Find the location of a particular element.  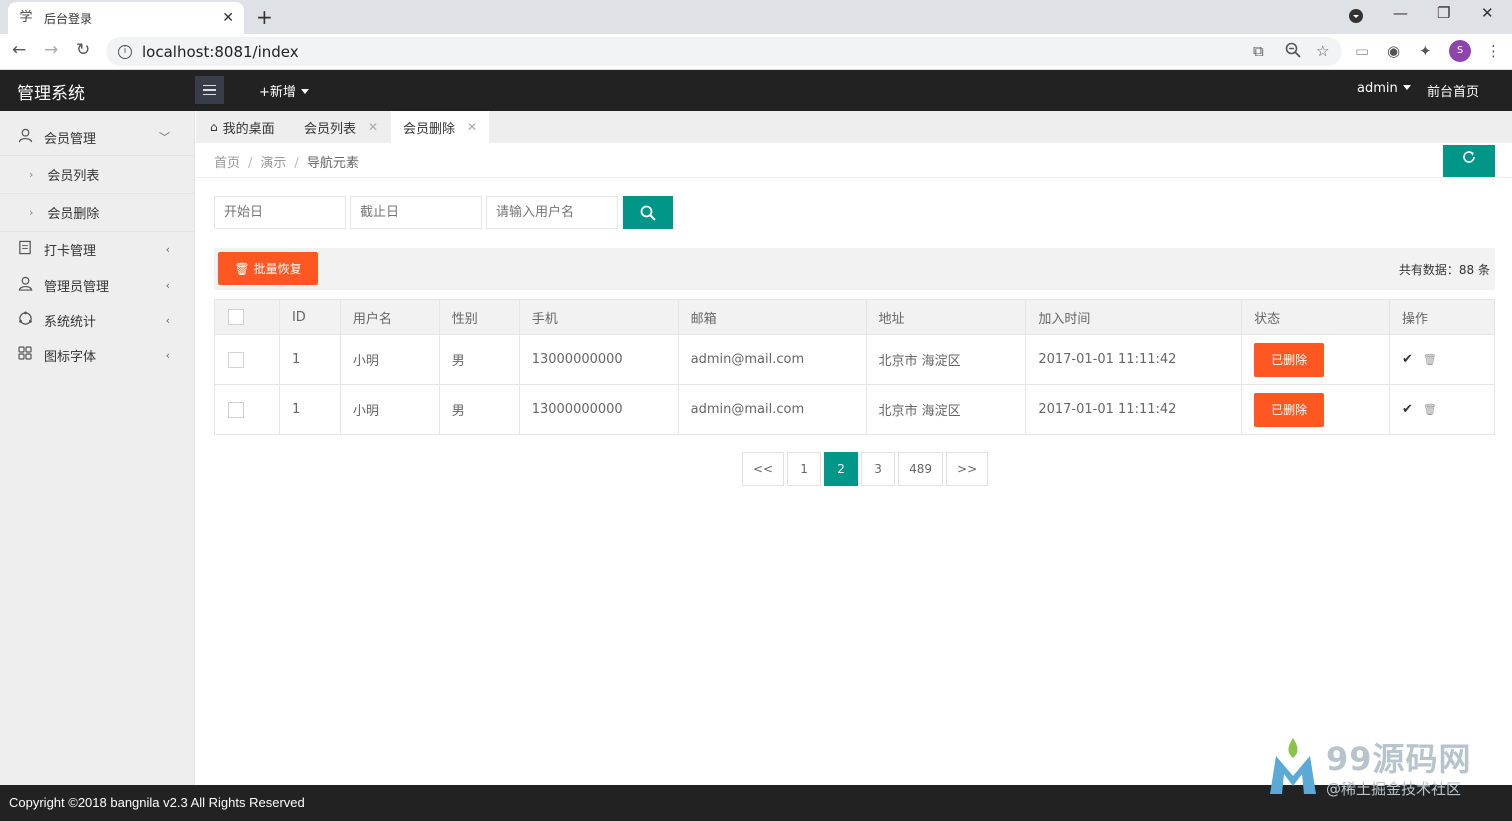

table-header-row: ID 用户名 性别 手机 邮箱 地址 加入时间 状态 操作 is located at coordinates (854, 317).